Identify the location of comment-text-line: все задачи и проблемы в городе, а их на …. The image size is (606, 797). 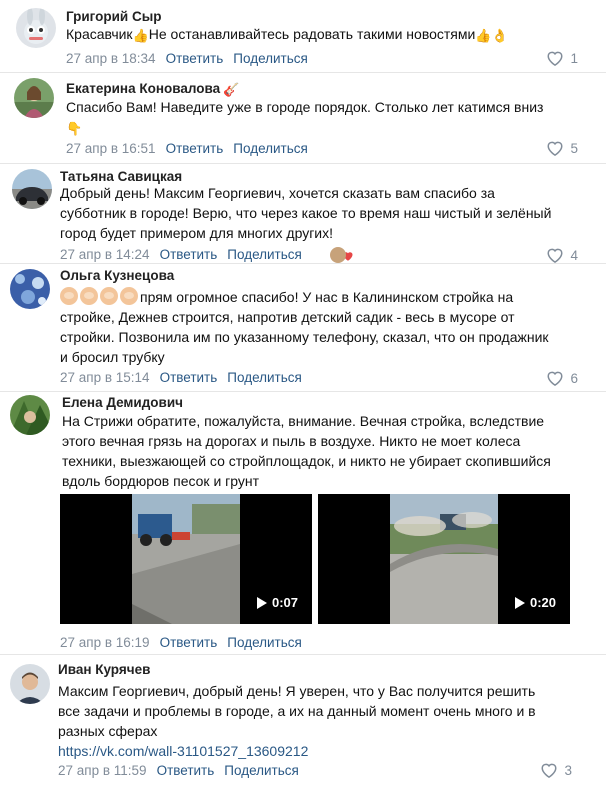
(297, 711).